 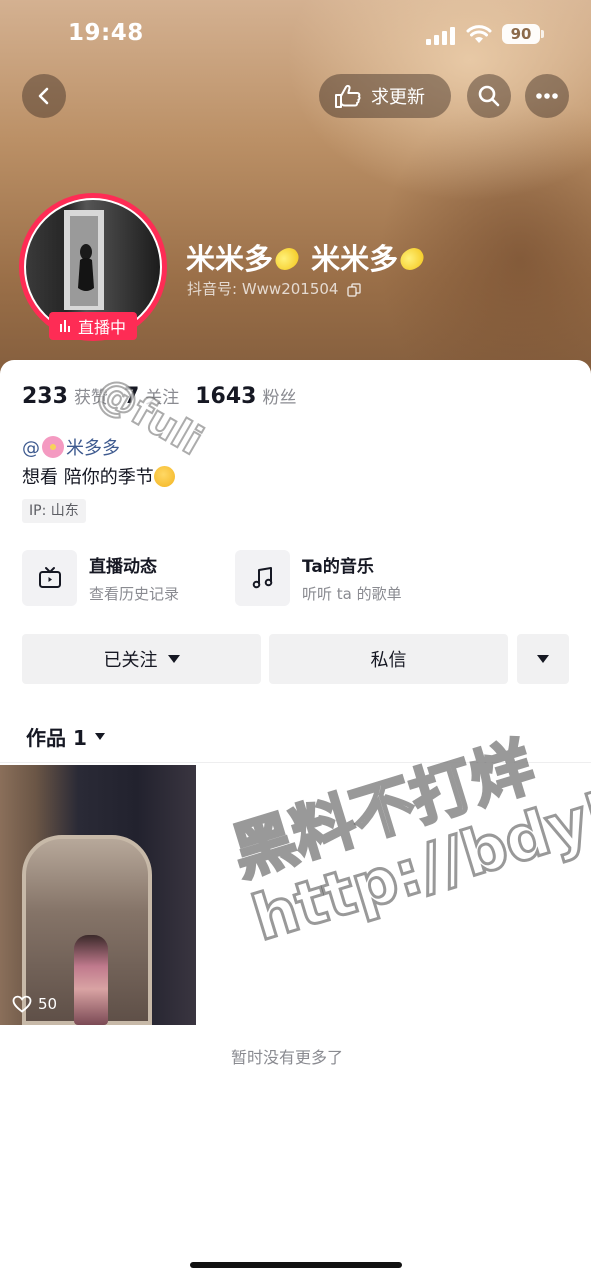 I want to click on nickname-part2: 米米多, so click(x=355, y=259).